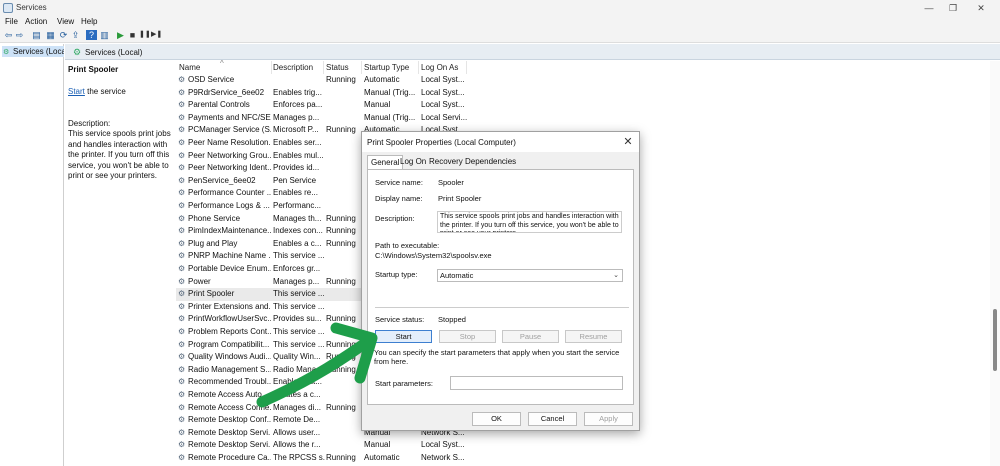  Describe the element at coordinates (75, 35) in the screenshot. I see `export-icon: ⇪` at that location.